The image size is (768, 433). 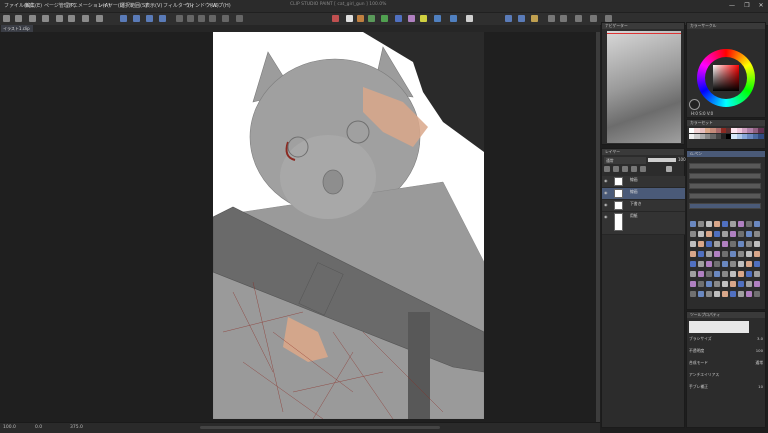 I want to click on snap-guide-icon, so click(x=201, y=18).